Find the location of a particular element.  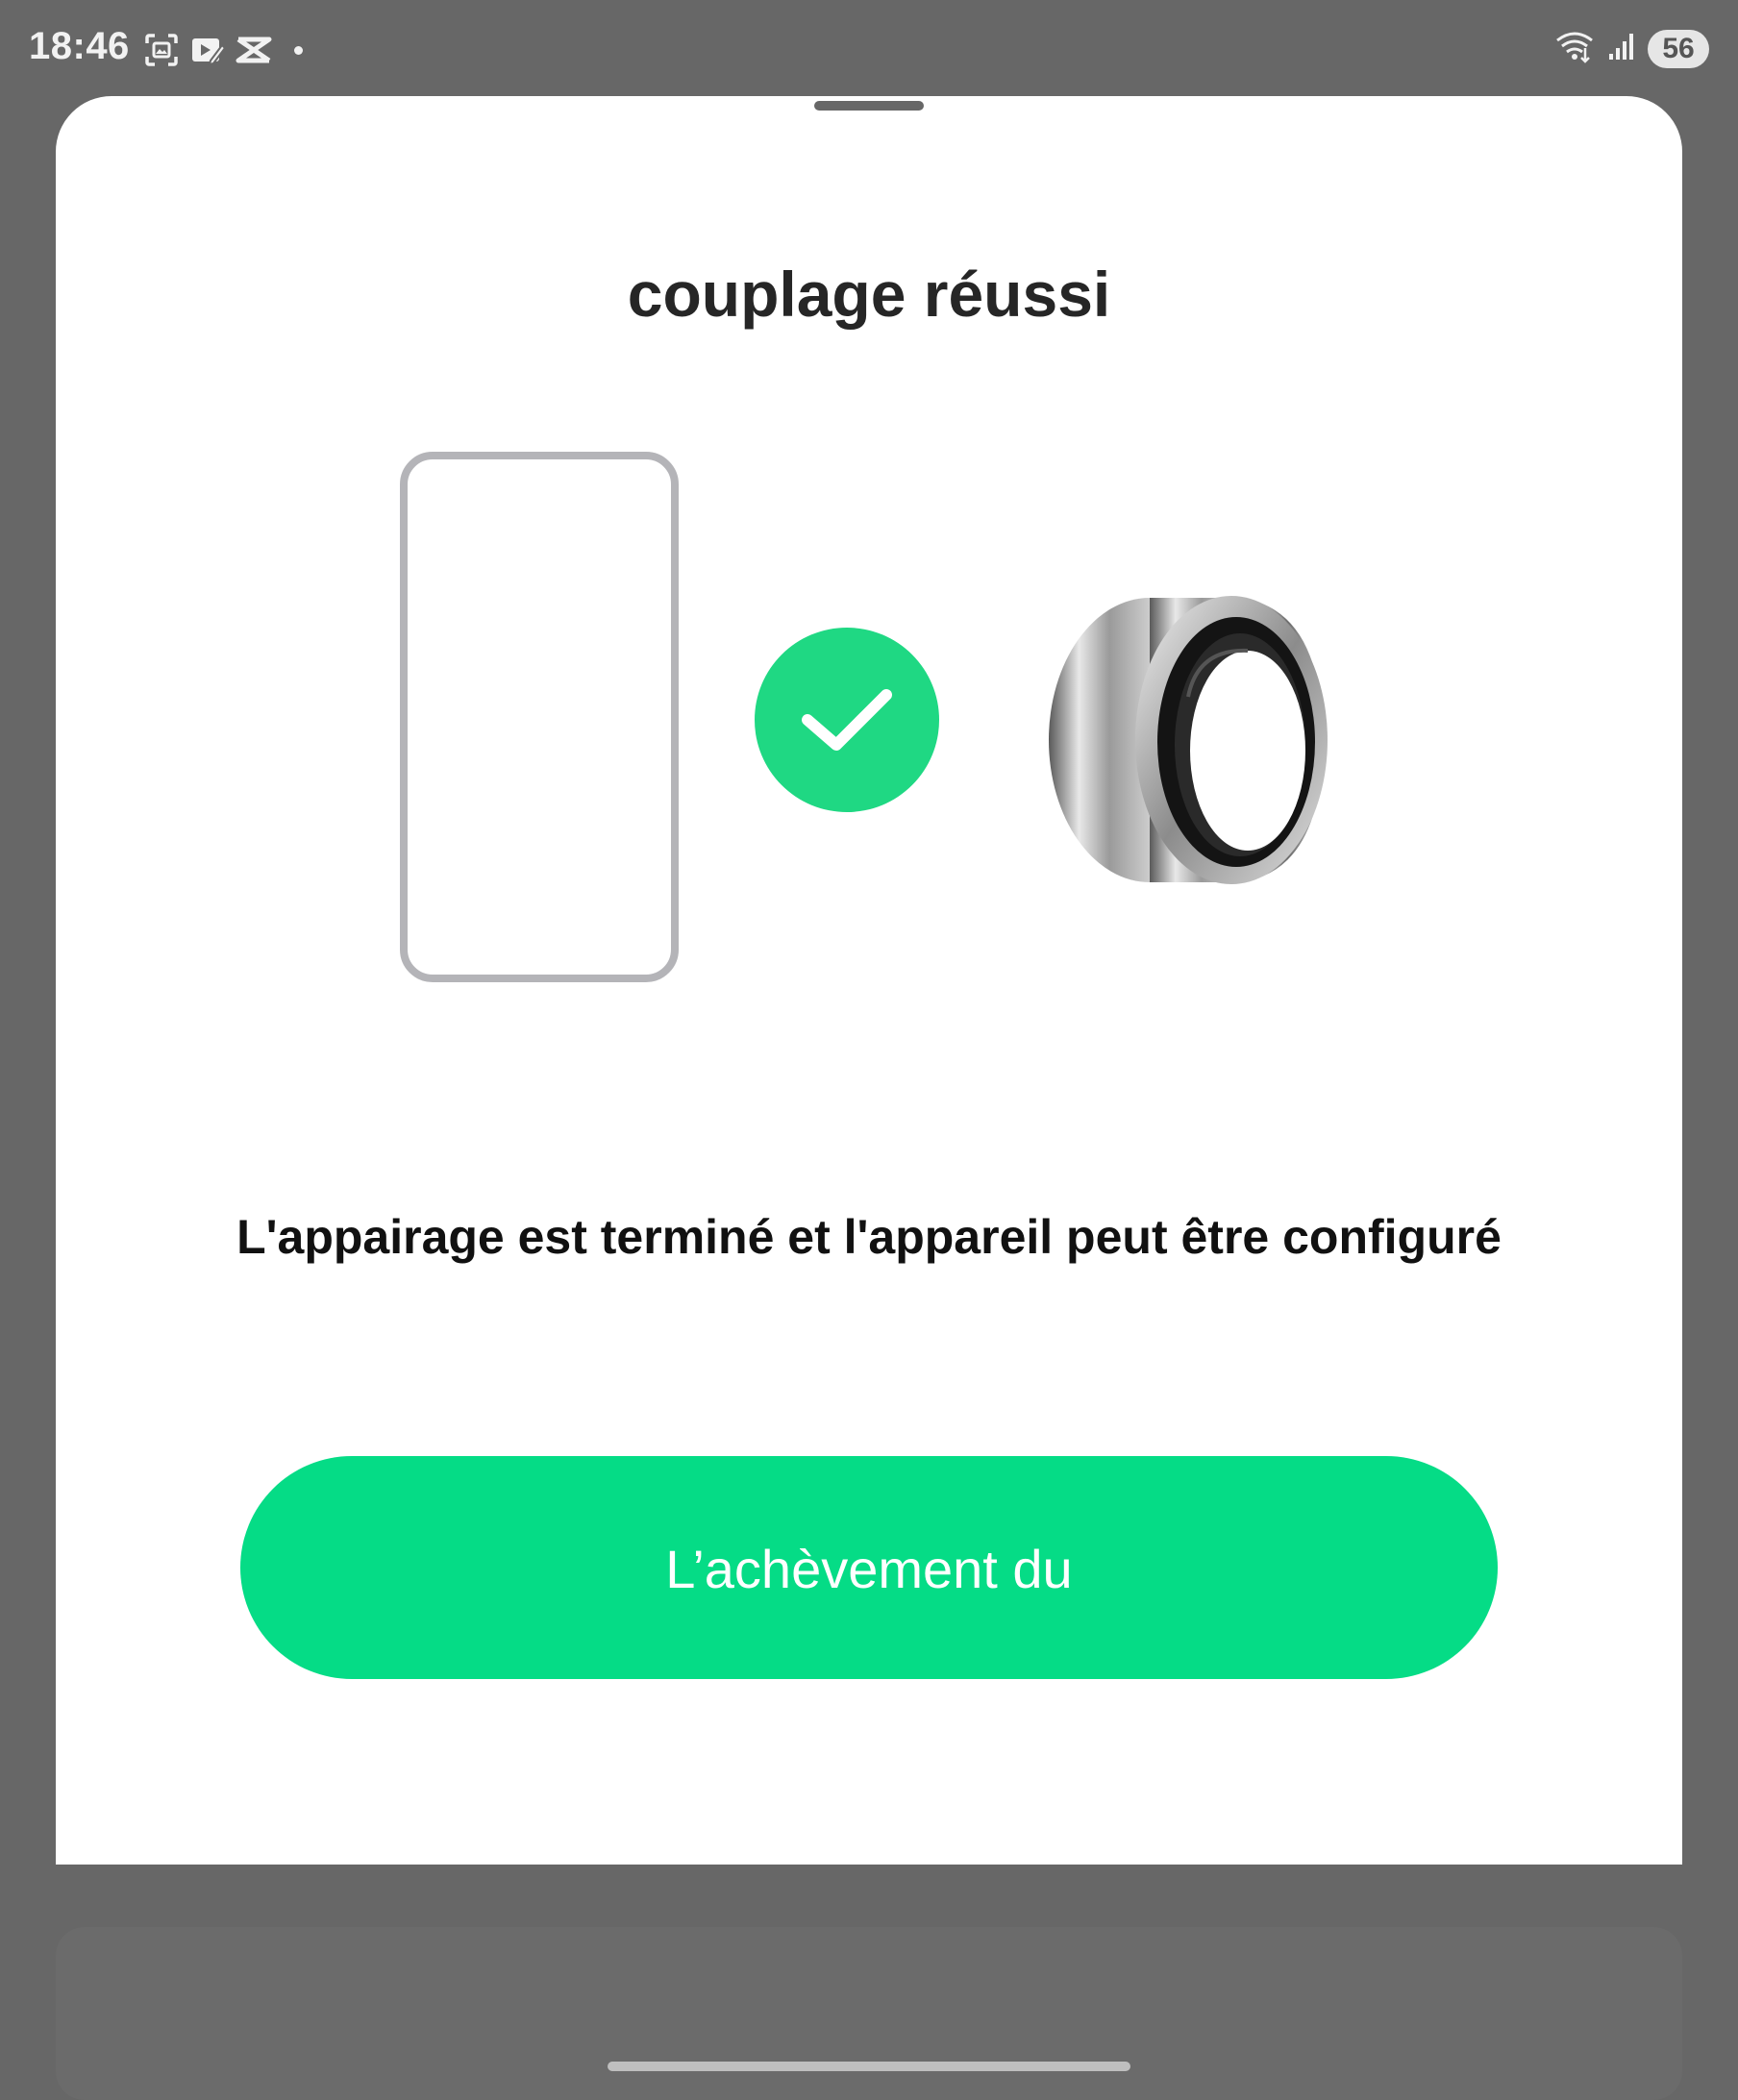

system-status: 56 is located at coordinates (1631, 49).